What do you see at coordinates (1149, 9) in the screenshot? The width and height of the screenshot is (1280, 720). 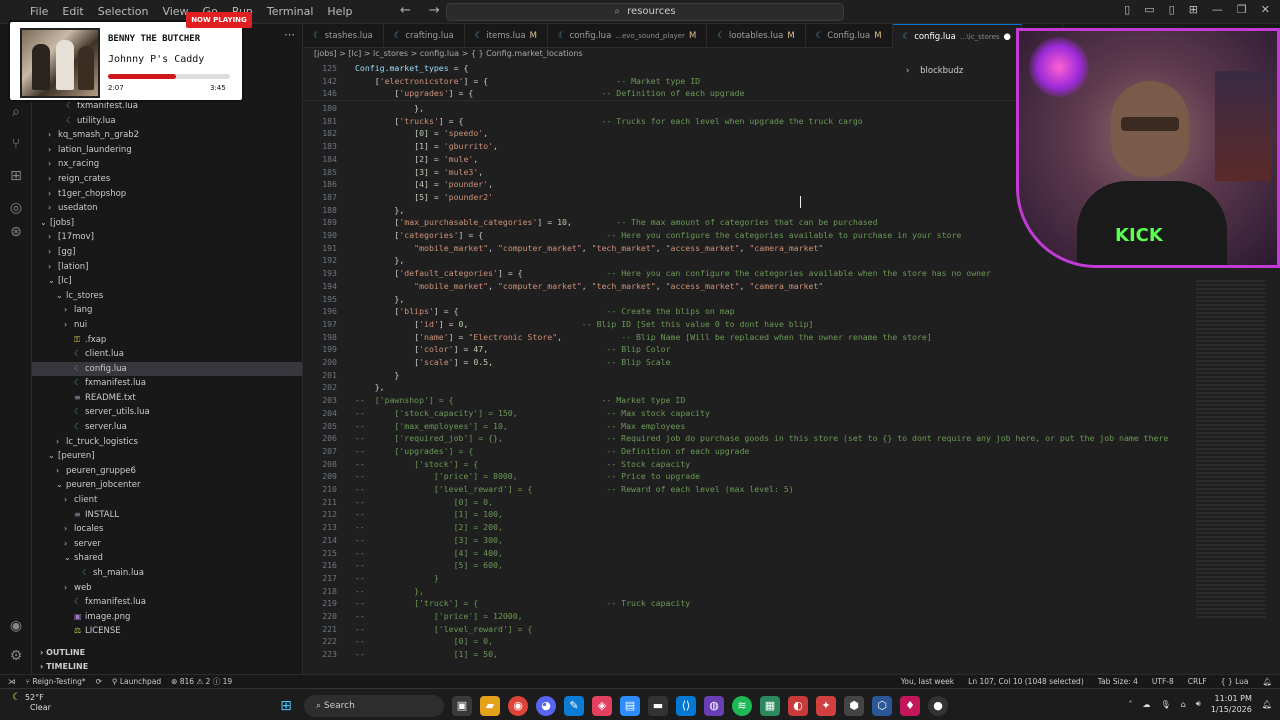 I see `layout-panel-icon: ▭` at bounding box center [1149, 9].